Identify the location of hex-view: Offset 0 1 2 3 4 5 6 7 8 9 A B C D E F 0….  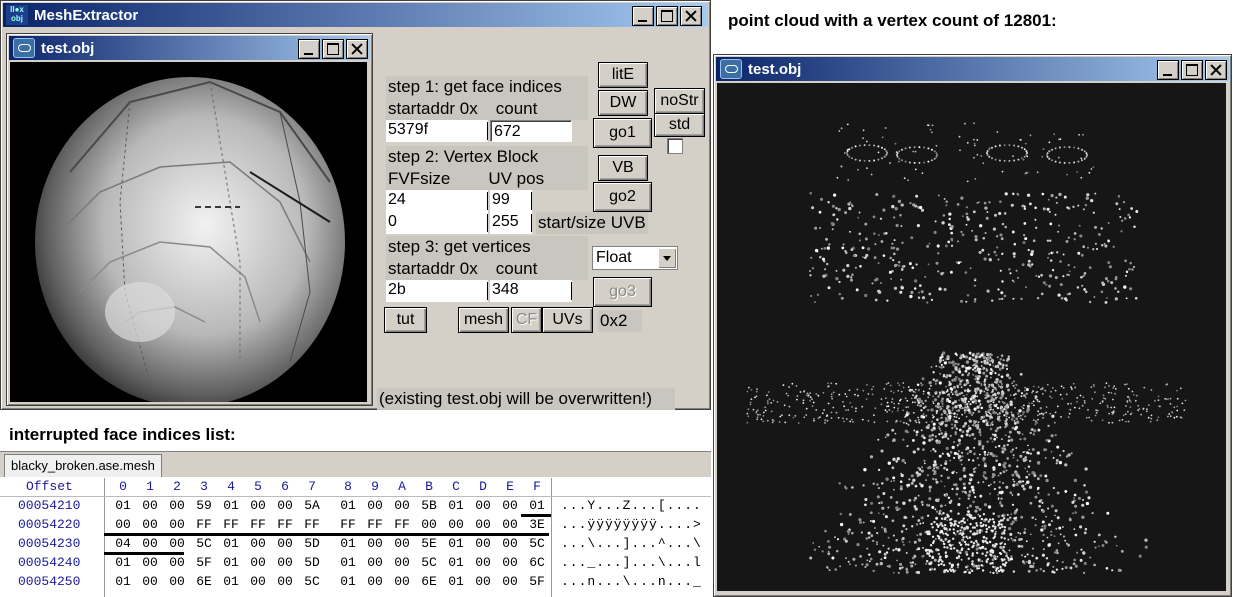
(355, 537).